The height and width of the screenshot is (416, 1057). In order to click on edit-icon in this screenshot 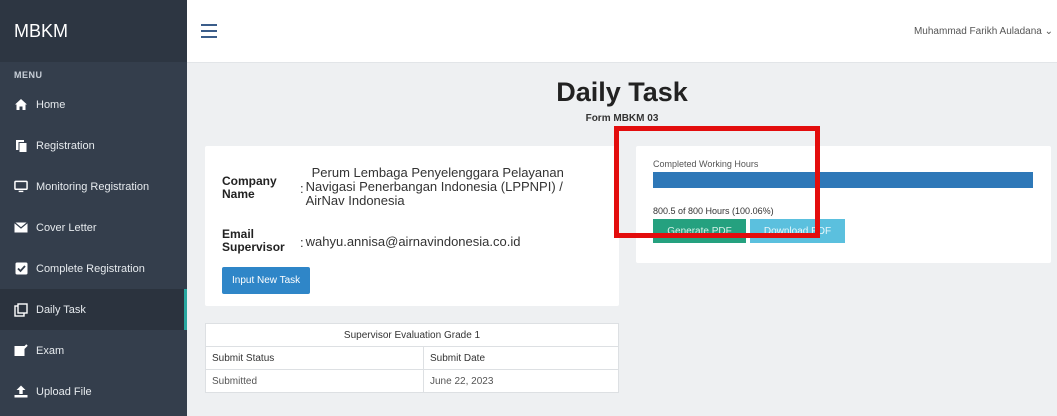, I will do `click(21, 351)`.